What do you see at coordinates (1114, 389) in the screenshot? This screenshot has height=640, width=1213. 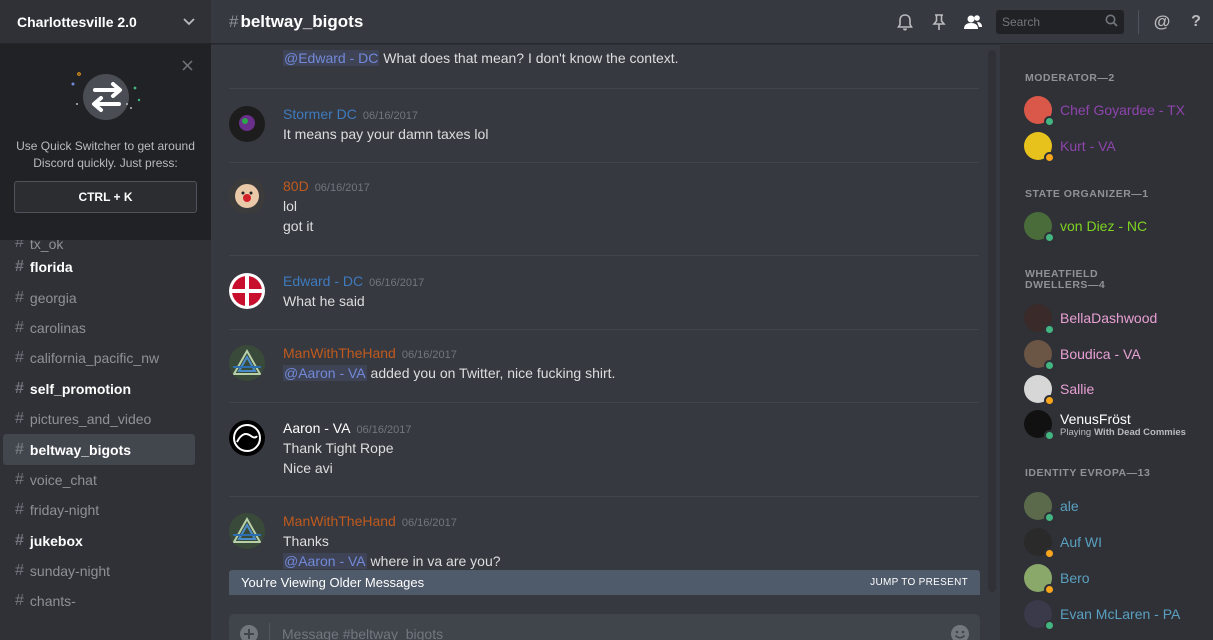 I see `member-item: Sallie` at bounding box center [1114, 389].